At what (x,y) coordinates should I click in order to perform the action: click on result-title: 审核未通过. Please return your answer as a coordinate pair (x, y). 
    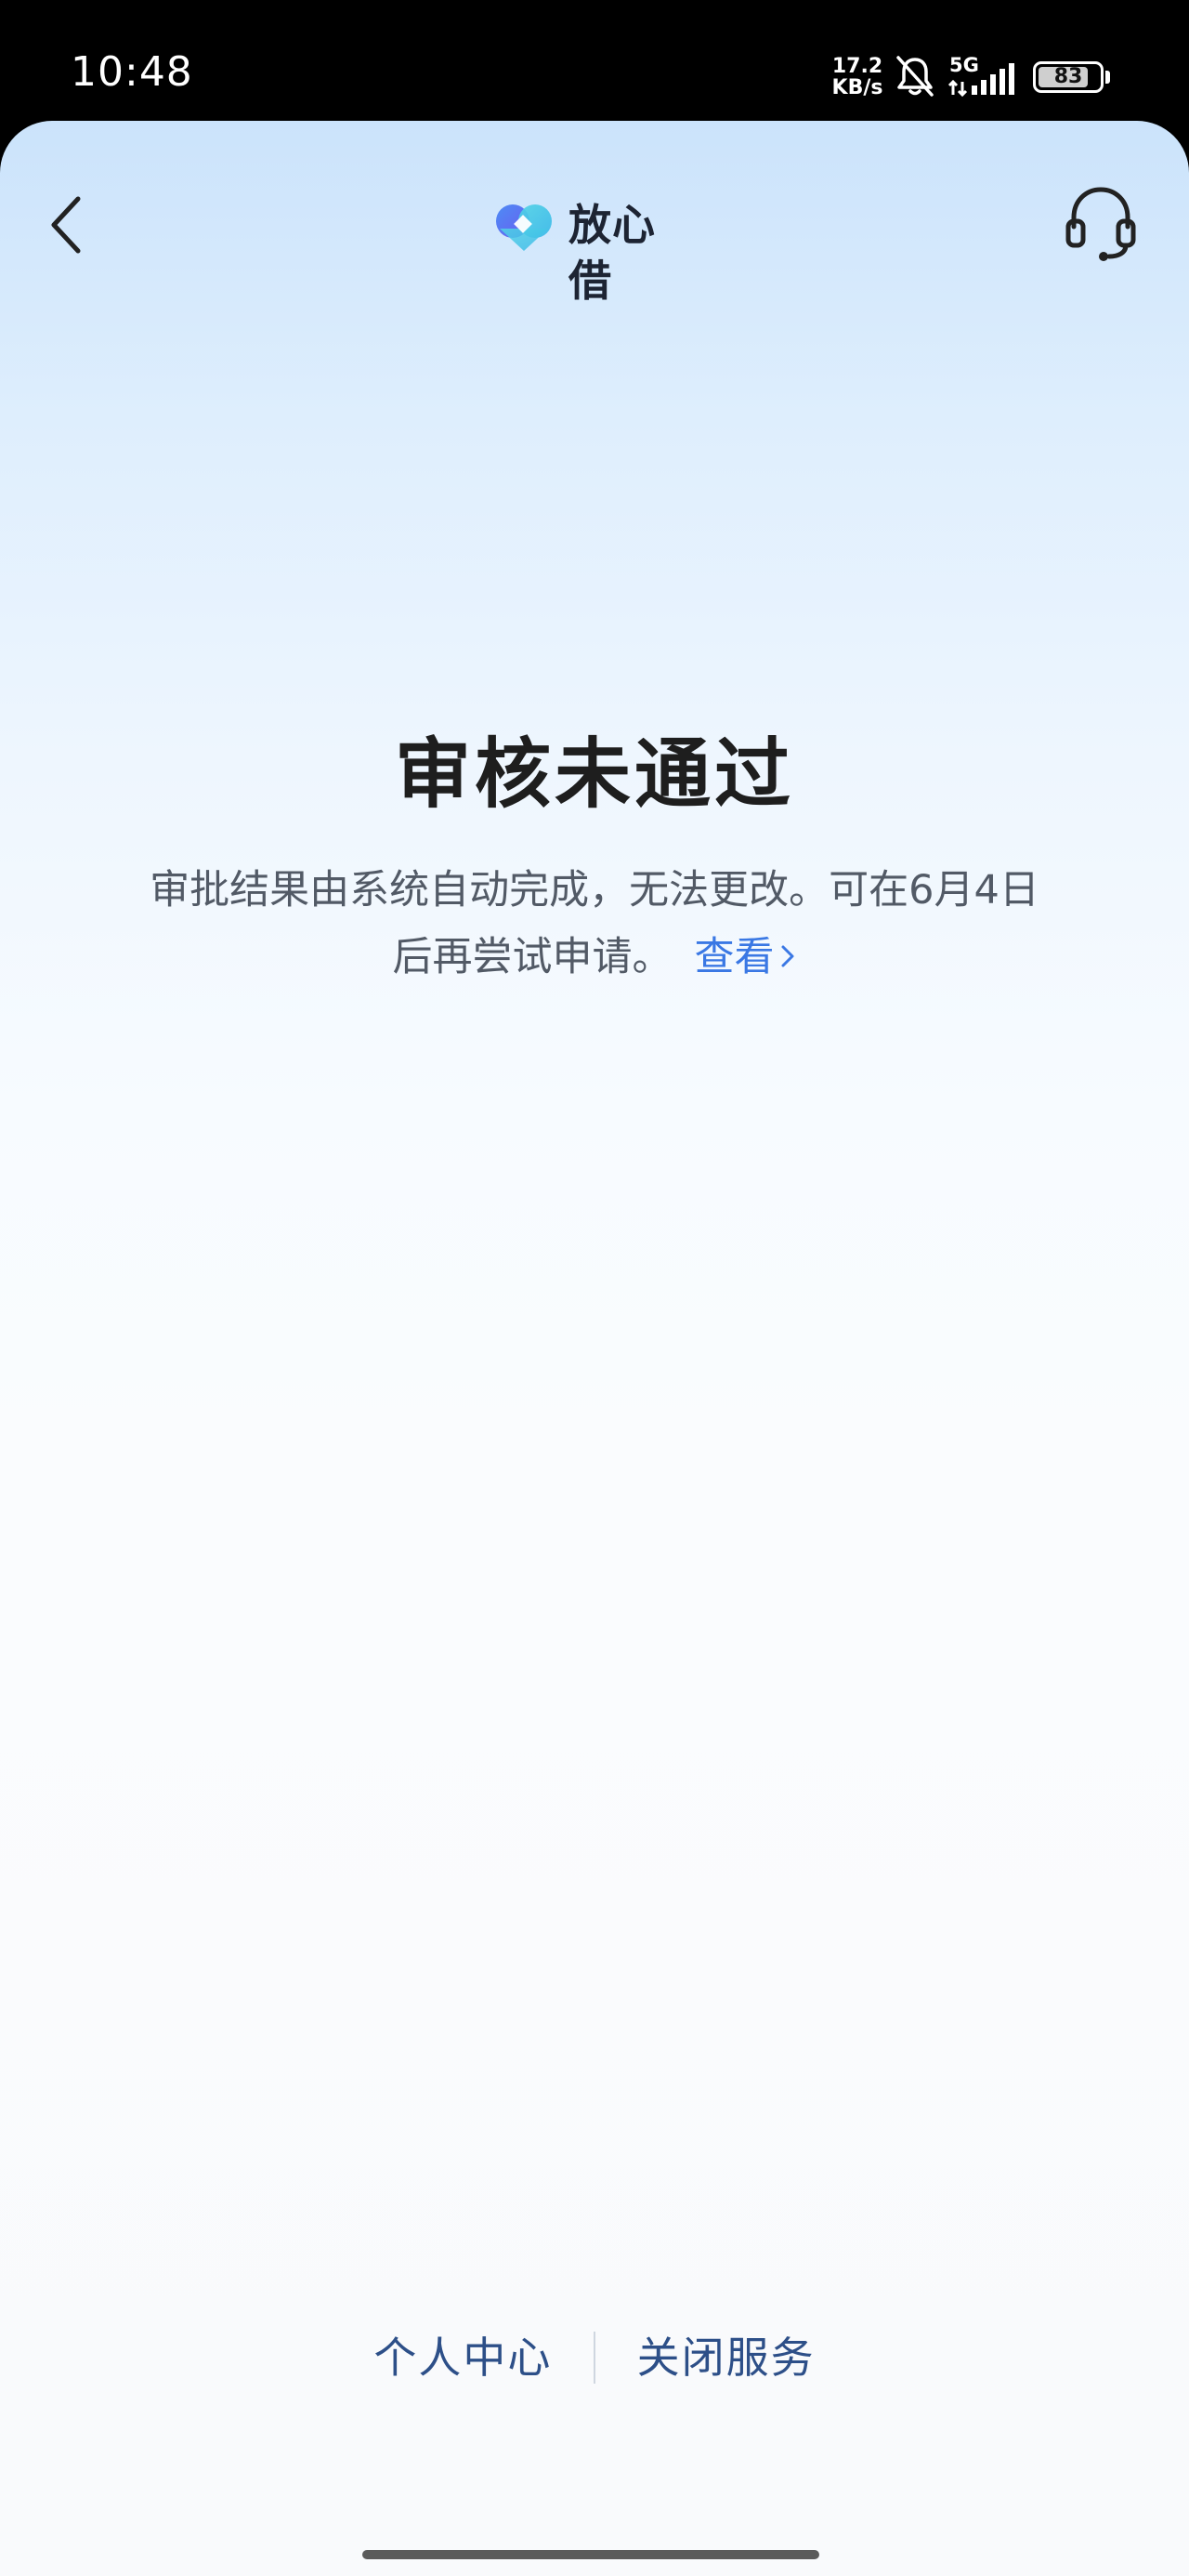
    Looking at the image, I should click on (594, 774).